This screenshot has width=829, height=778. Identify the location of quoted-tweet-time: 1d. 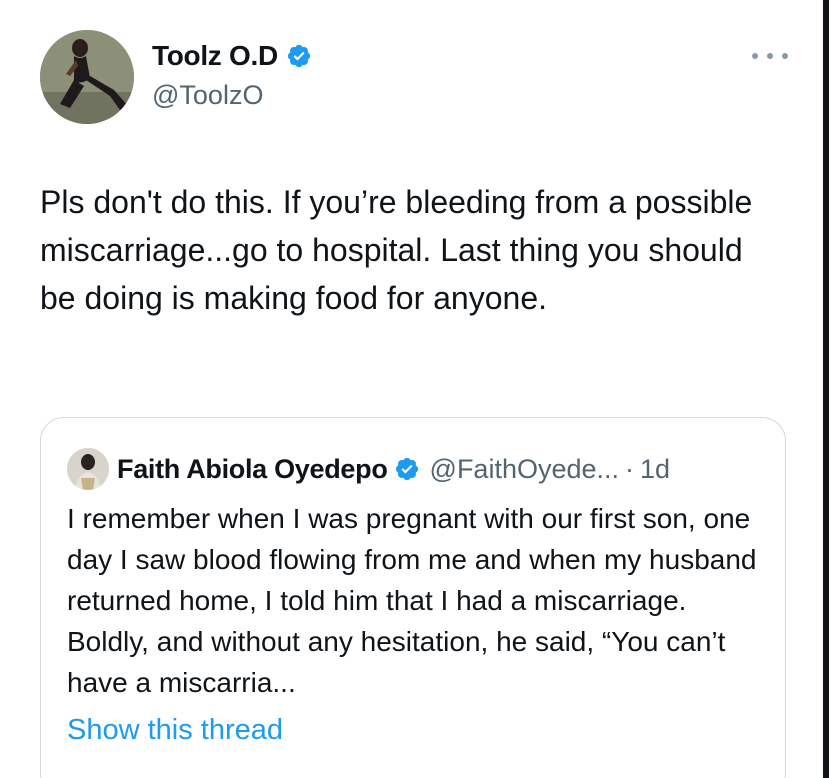
(655, 469).